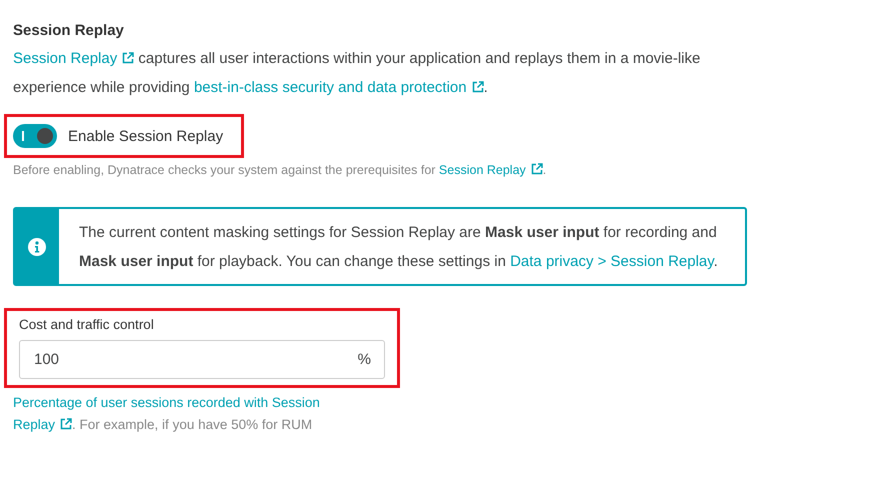  Describe the element at coordinates (612, 261) in the screenshot. I see `link: Data privacy > Session Replay` at that location.